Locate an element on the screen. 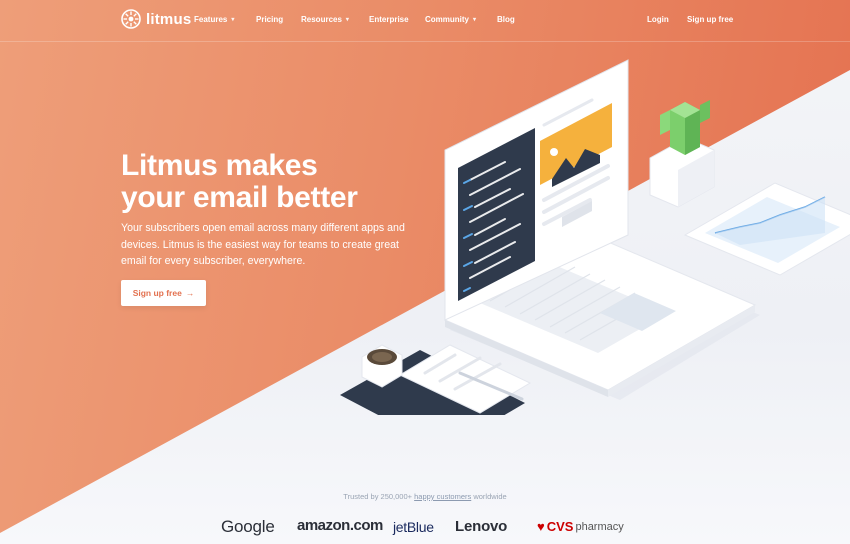  cvs-pharmacy-logo: ♥ CVS pharmacy is located at coordinates (580, 526).